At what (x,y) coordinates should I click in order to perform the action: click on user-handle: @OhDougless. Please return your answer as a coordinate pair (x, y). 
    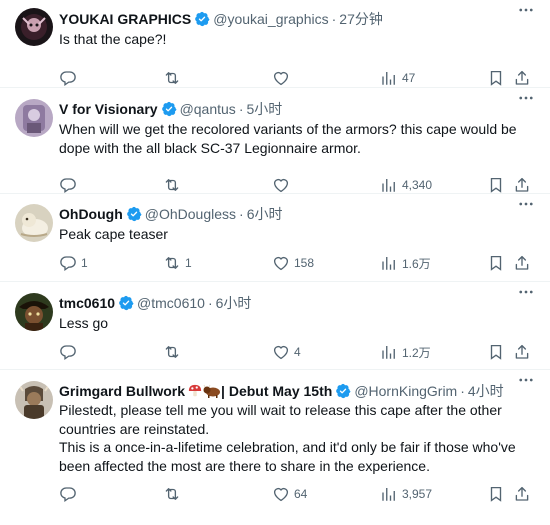
    Looking at the image, I should click on (190, 214).